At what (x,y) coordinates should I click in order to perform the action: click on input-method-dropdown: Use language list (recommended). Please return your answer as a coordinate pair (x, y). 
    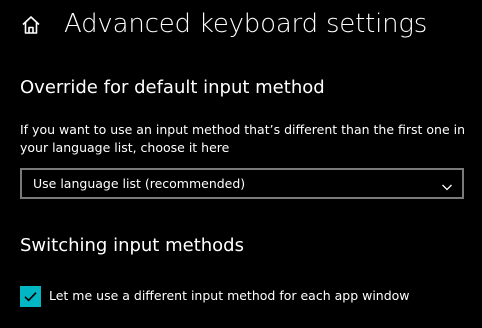
    Looking at the image, I should click on (242, 183).